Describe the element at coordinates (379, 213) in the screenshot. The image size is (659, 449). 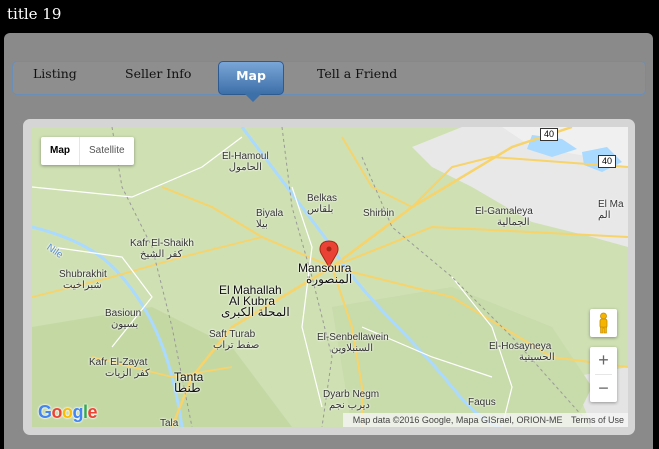
I see `place-label: Shirbin` at that location.